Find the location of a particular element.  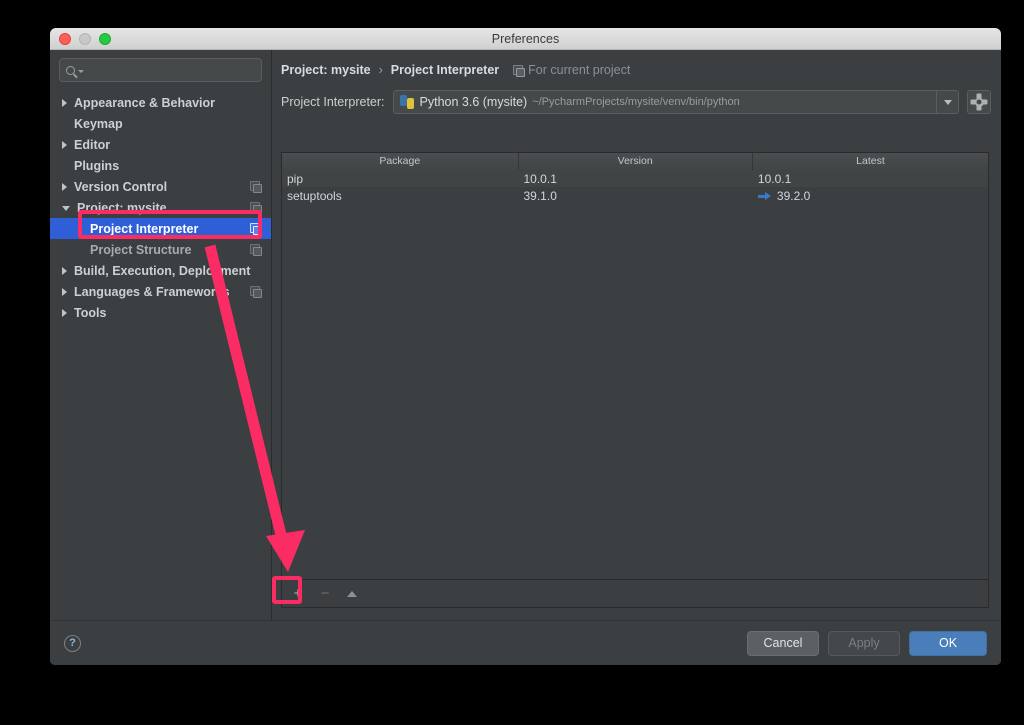

packages-table-header: Package Version Latest is located at coordinates (635, 161).